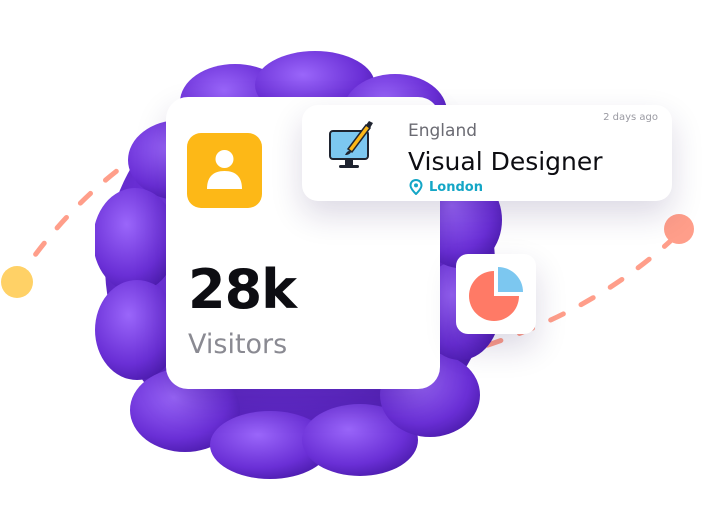 Image resolution: width=702 pixels, height=520 pixels. I want to click on visitors-label: Visitors, so click(238, 344).